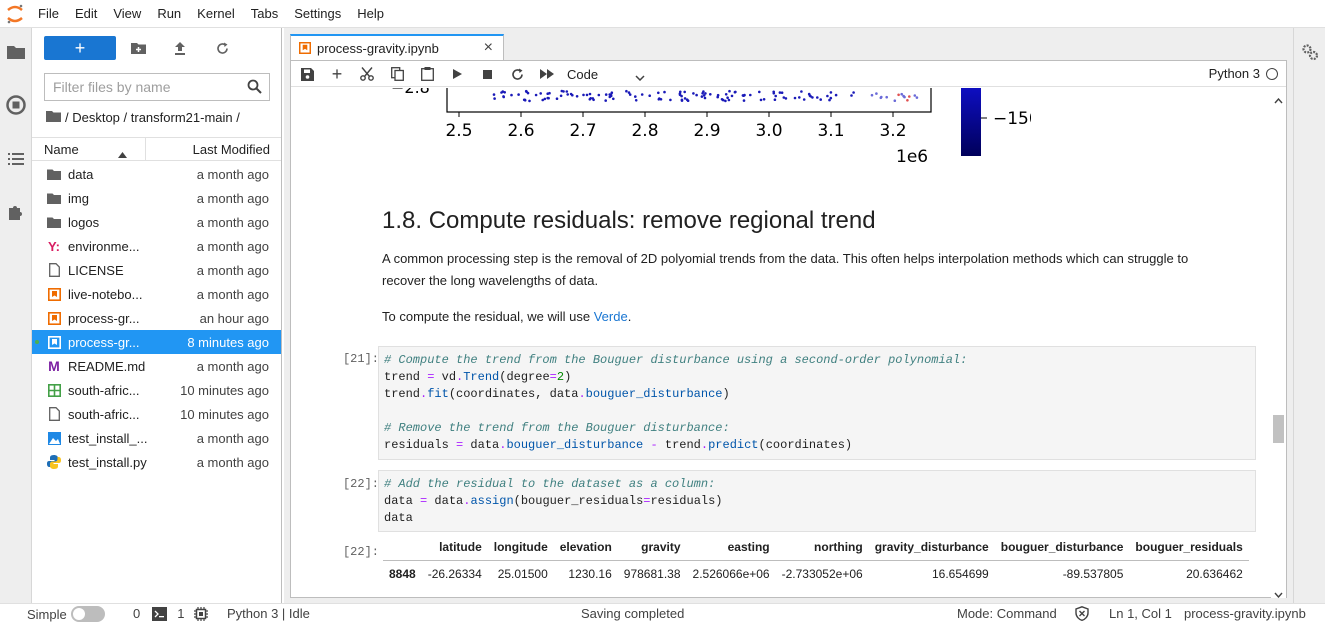 Image resolution: width=1325 pixels, height=623 pixels. What do you see at coordinates (87, 614) in the screenshot?
I see `toggle-switch` at bounding box center [87, 614].